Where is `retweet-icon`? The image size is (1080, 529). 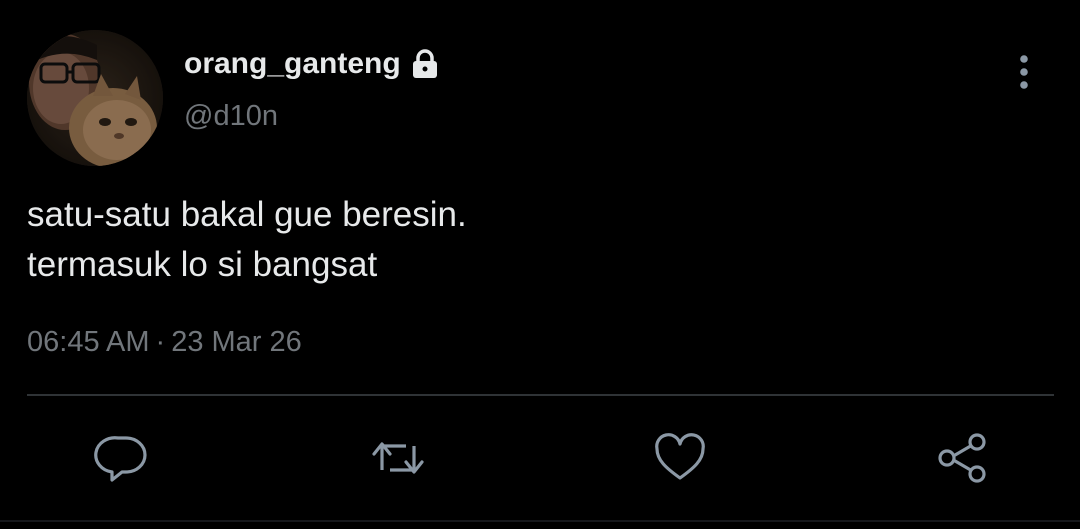
retweet-icon is located at coordinates (398, 458).